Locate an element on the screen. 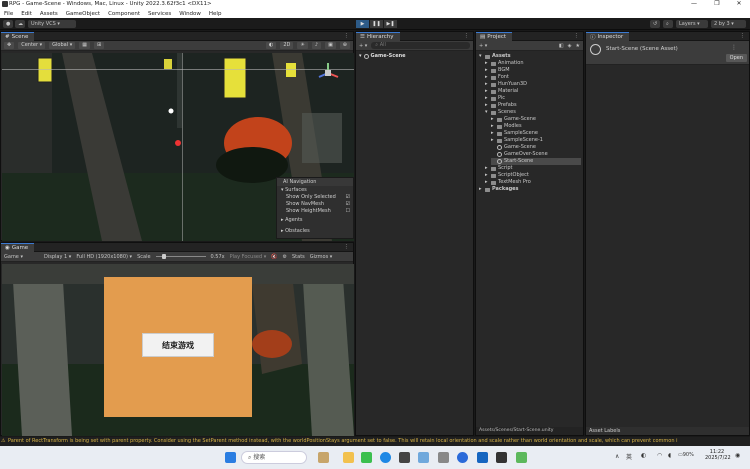 Image resolution: width=750 pixels, height=469 pixels. show-navmesh-checkbox: ☑ is located at coordinates (348, 204).